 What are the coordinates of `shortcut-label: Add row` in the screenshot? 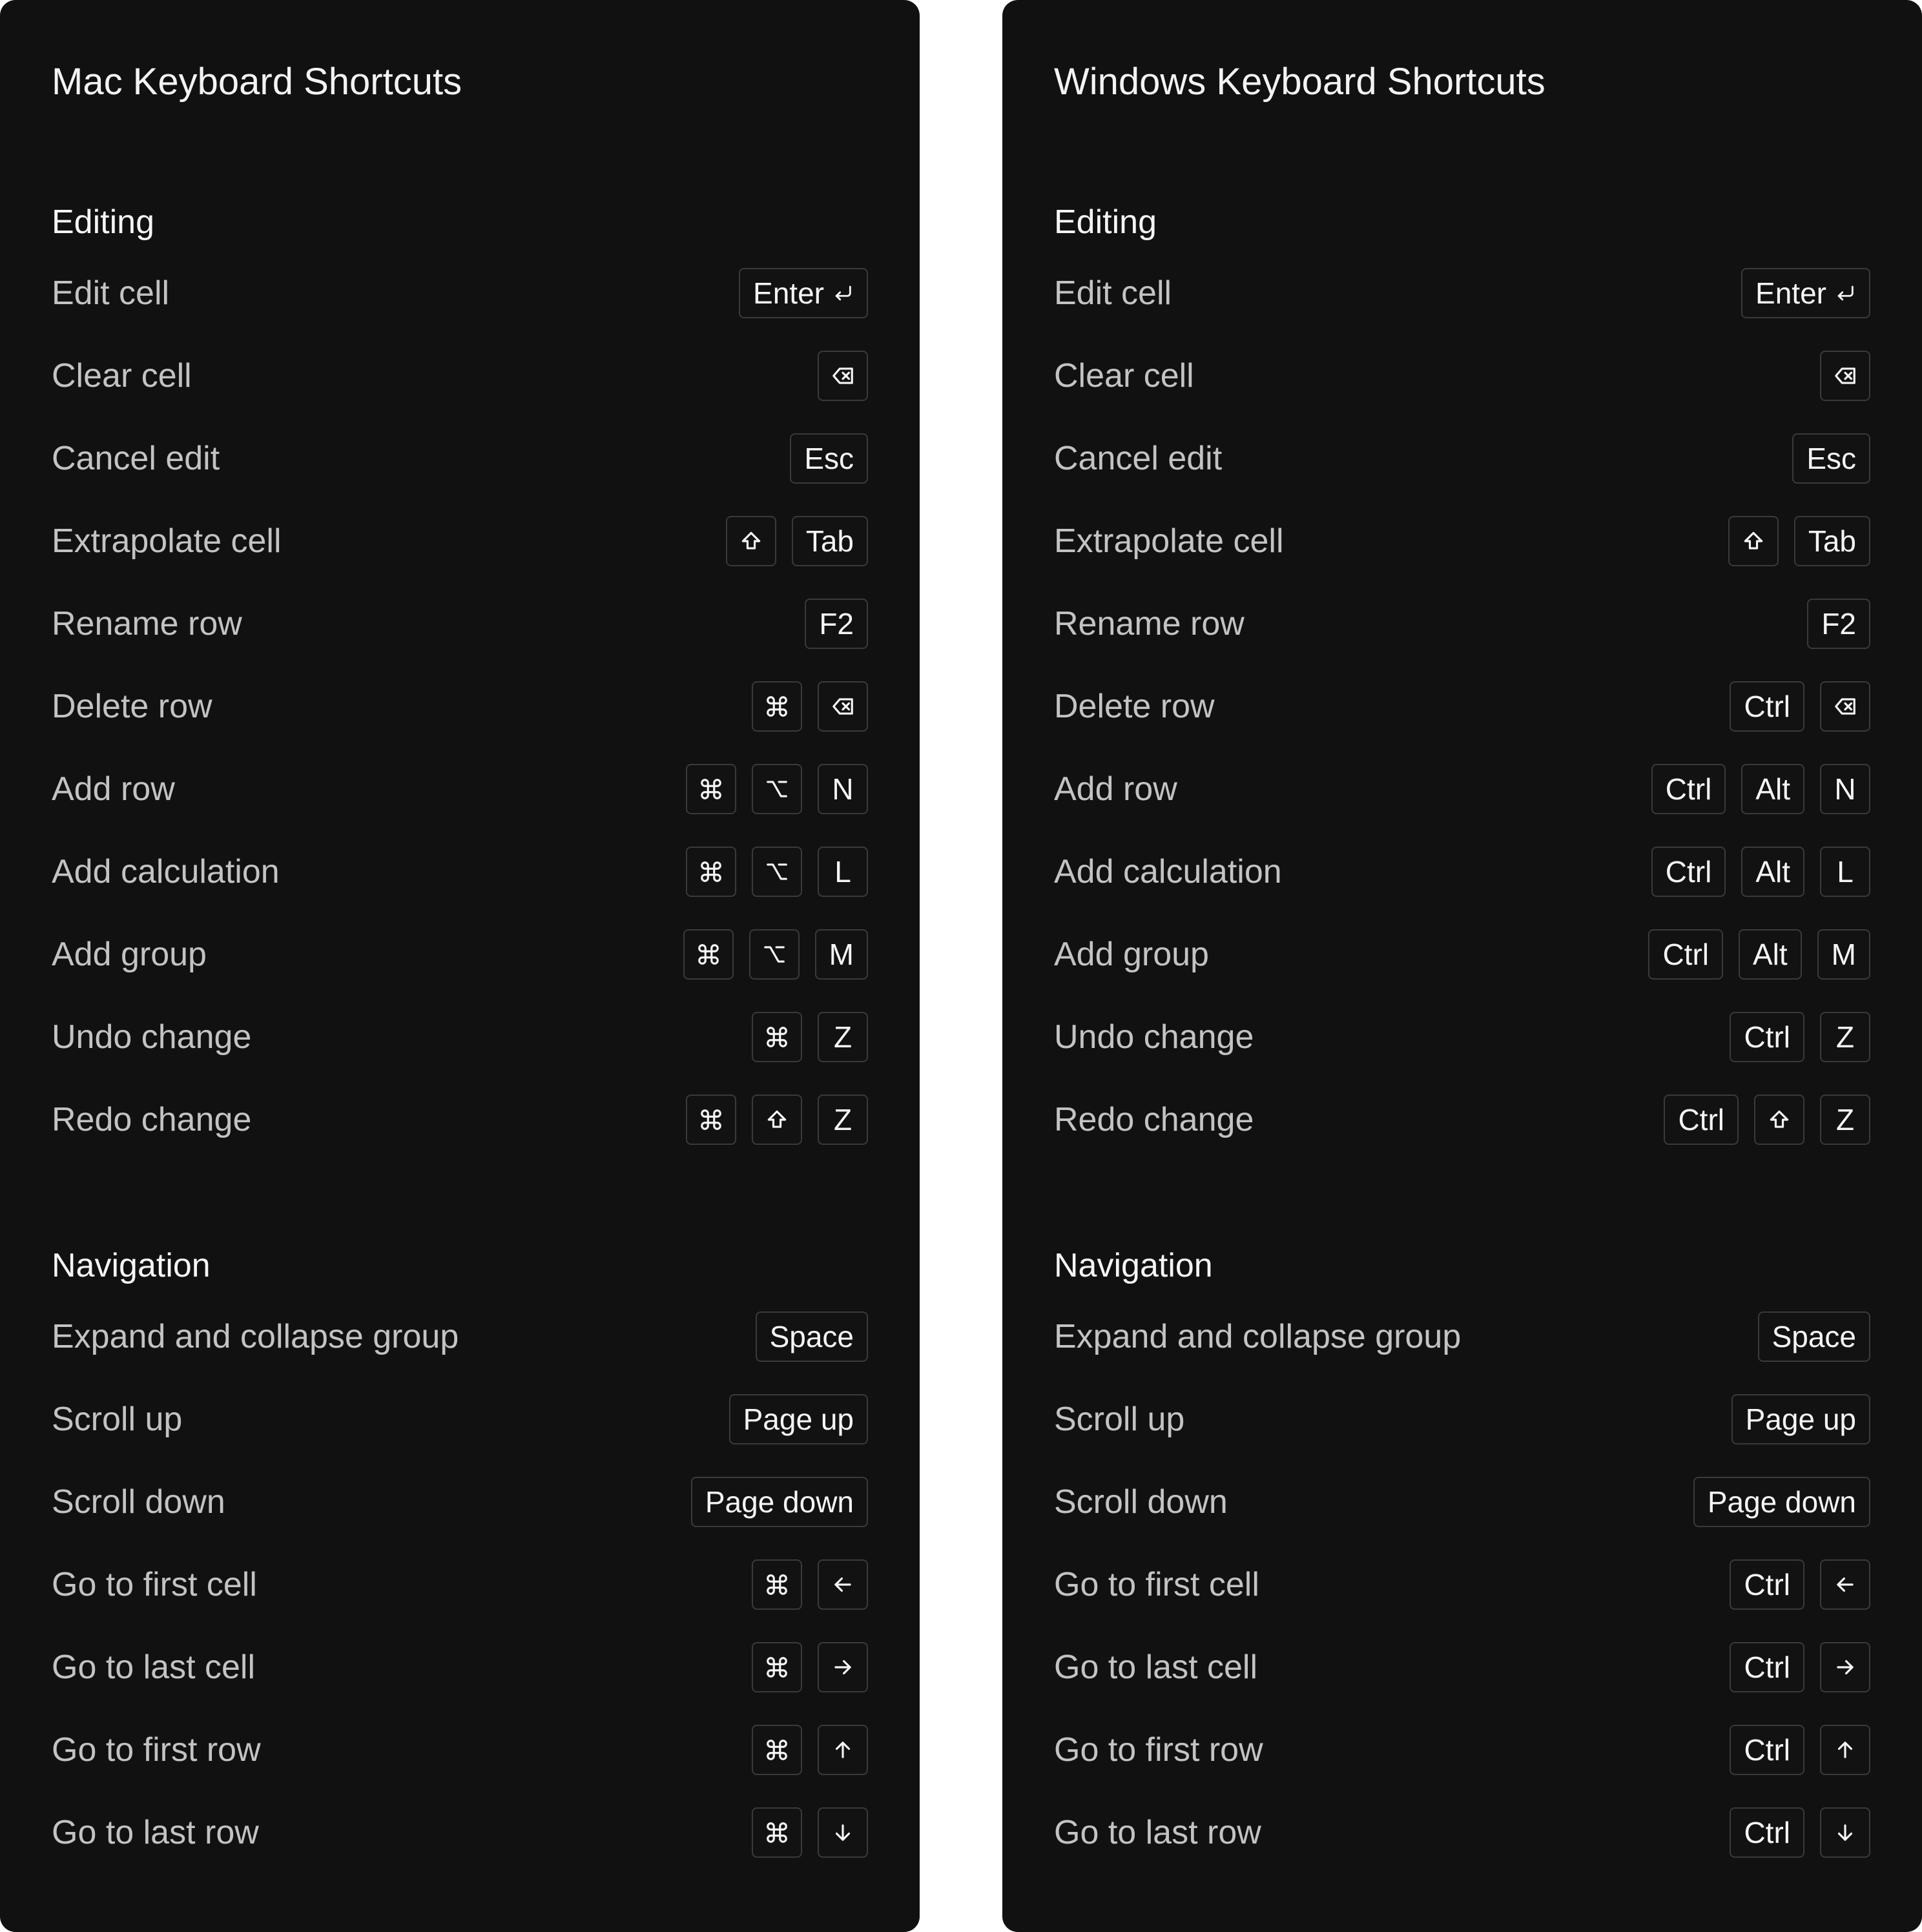 It's located at (1115, 789).